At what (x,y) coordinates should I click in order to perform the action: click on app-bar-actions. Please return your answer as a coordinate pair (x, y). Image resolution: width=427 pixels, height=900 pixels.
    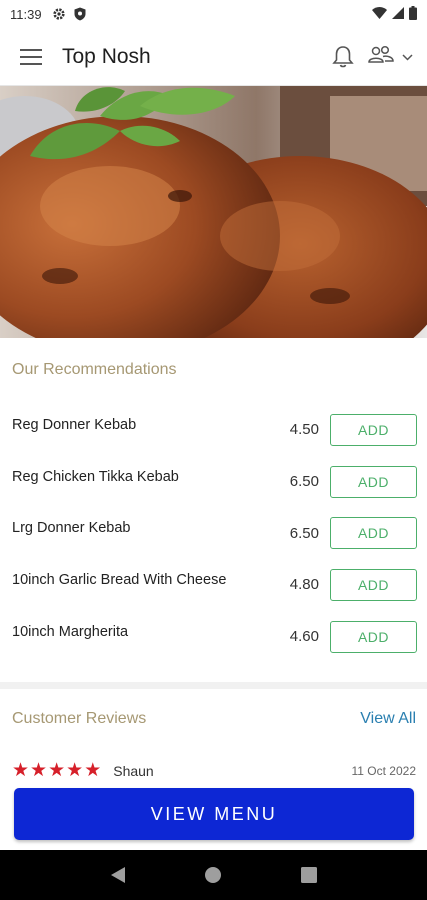
    Looking at the image, I should click on (372, 56).